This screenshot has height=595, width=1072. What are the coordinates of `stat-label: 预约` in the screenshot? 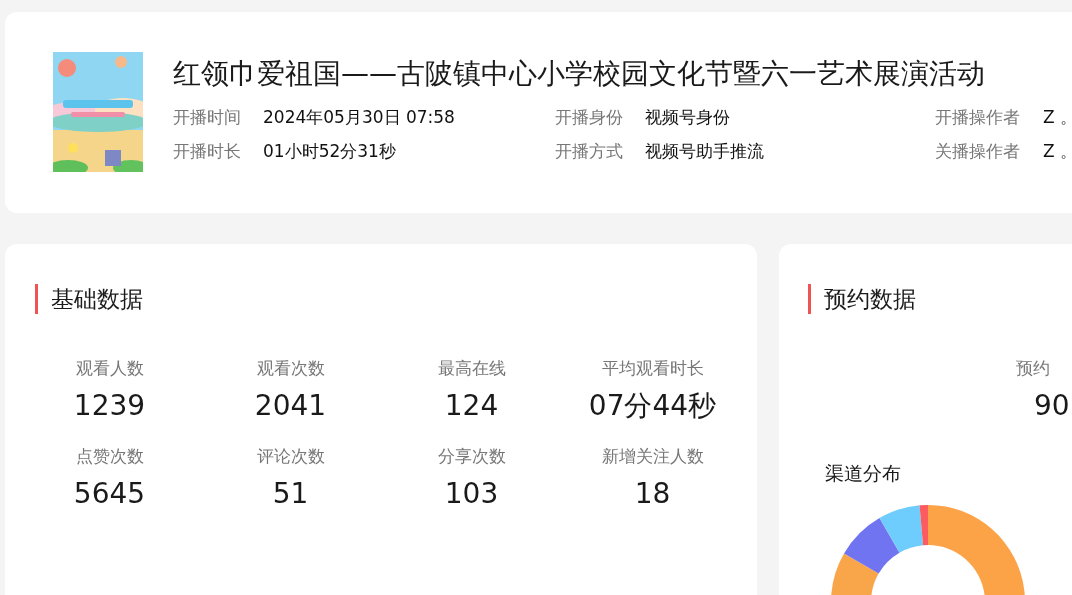 It's located at (1033, 368).